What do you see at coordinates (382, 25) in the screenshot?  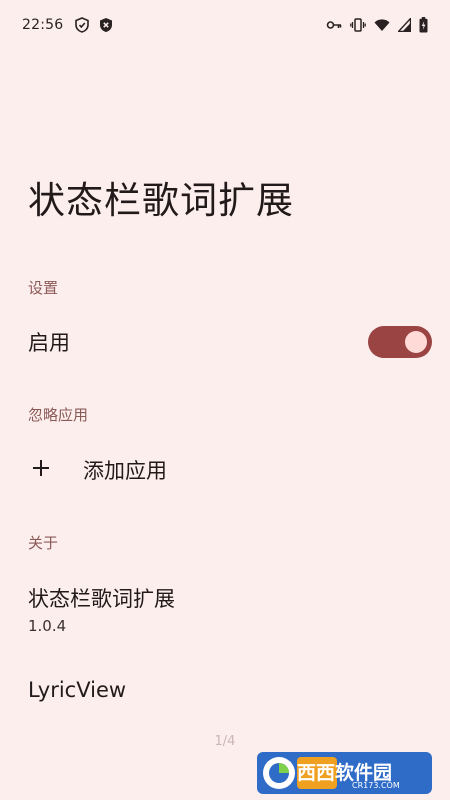 I see `wifi-icon` at bounding box center [382, 25].